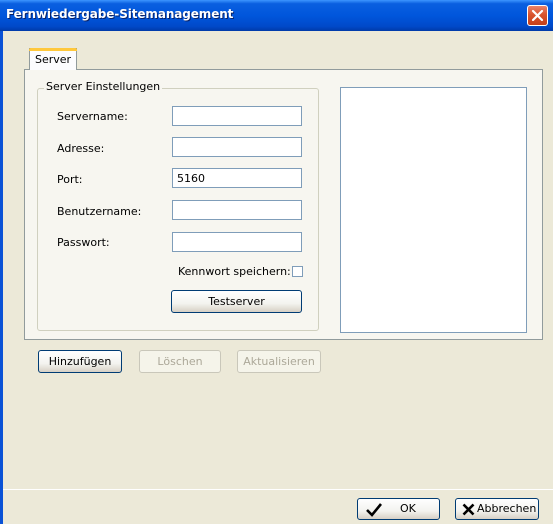 This screenshot has height=524, width=553. What do you see at coordinates (234, 271) in the screenshot?
I see `save-password-label: Kennwort speichern:` at bounding box center [234, 271].